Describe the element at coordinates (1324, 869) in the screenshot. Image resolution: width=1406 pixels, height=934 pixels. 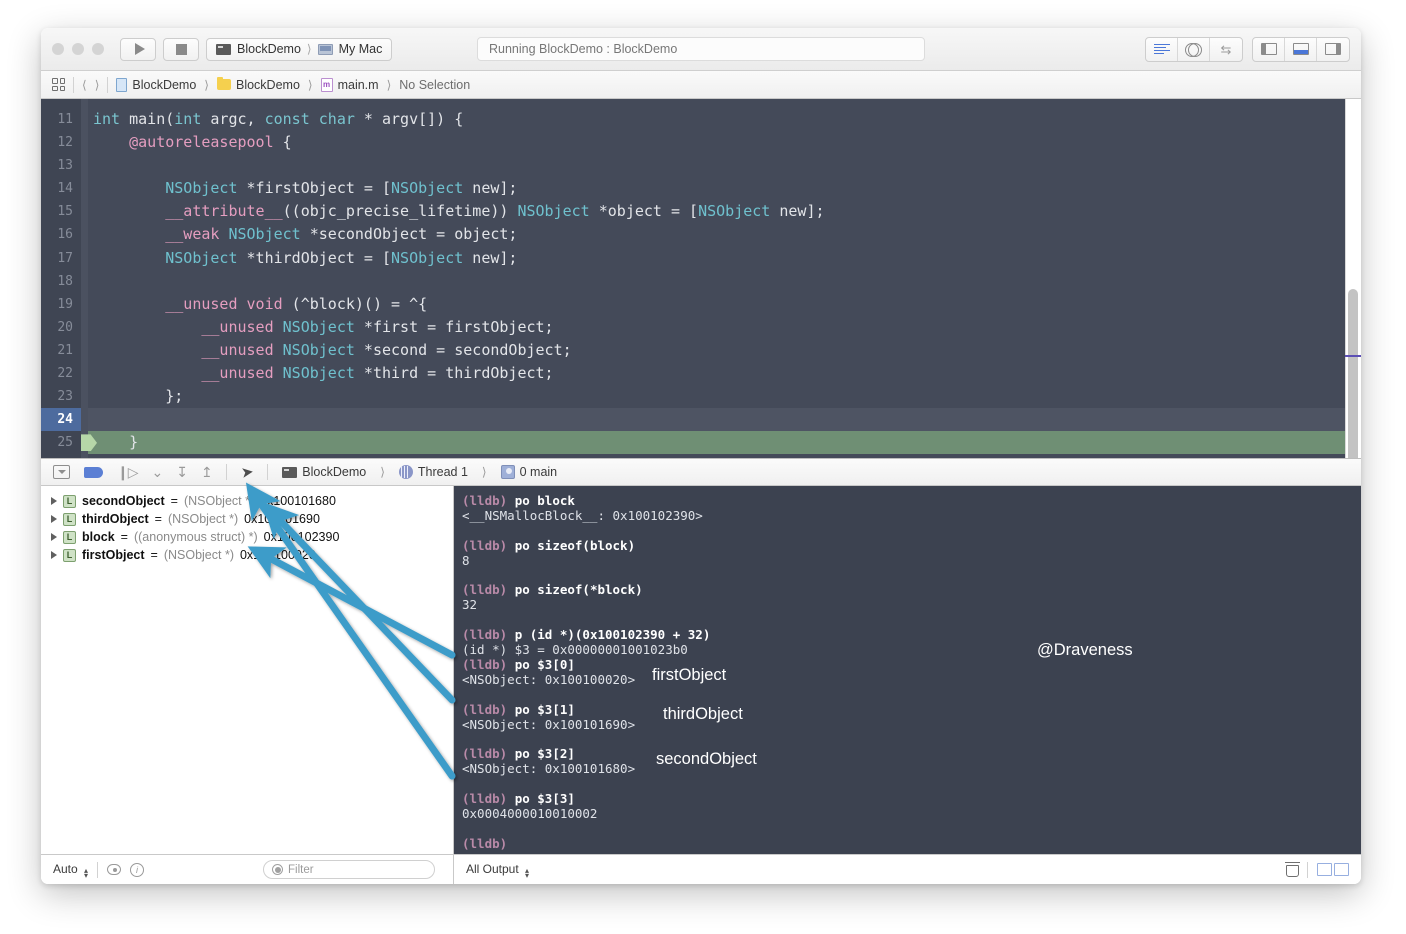
I see `show-variables-only-icon` at that location.